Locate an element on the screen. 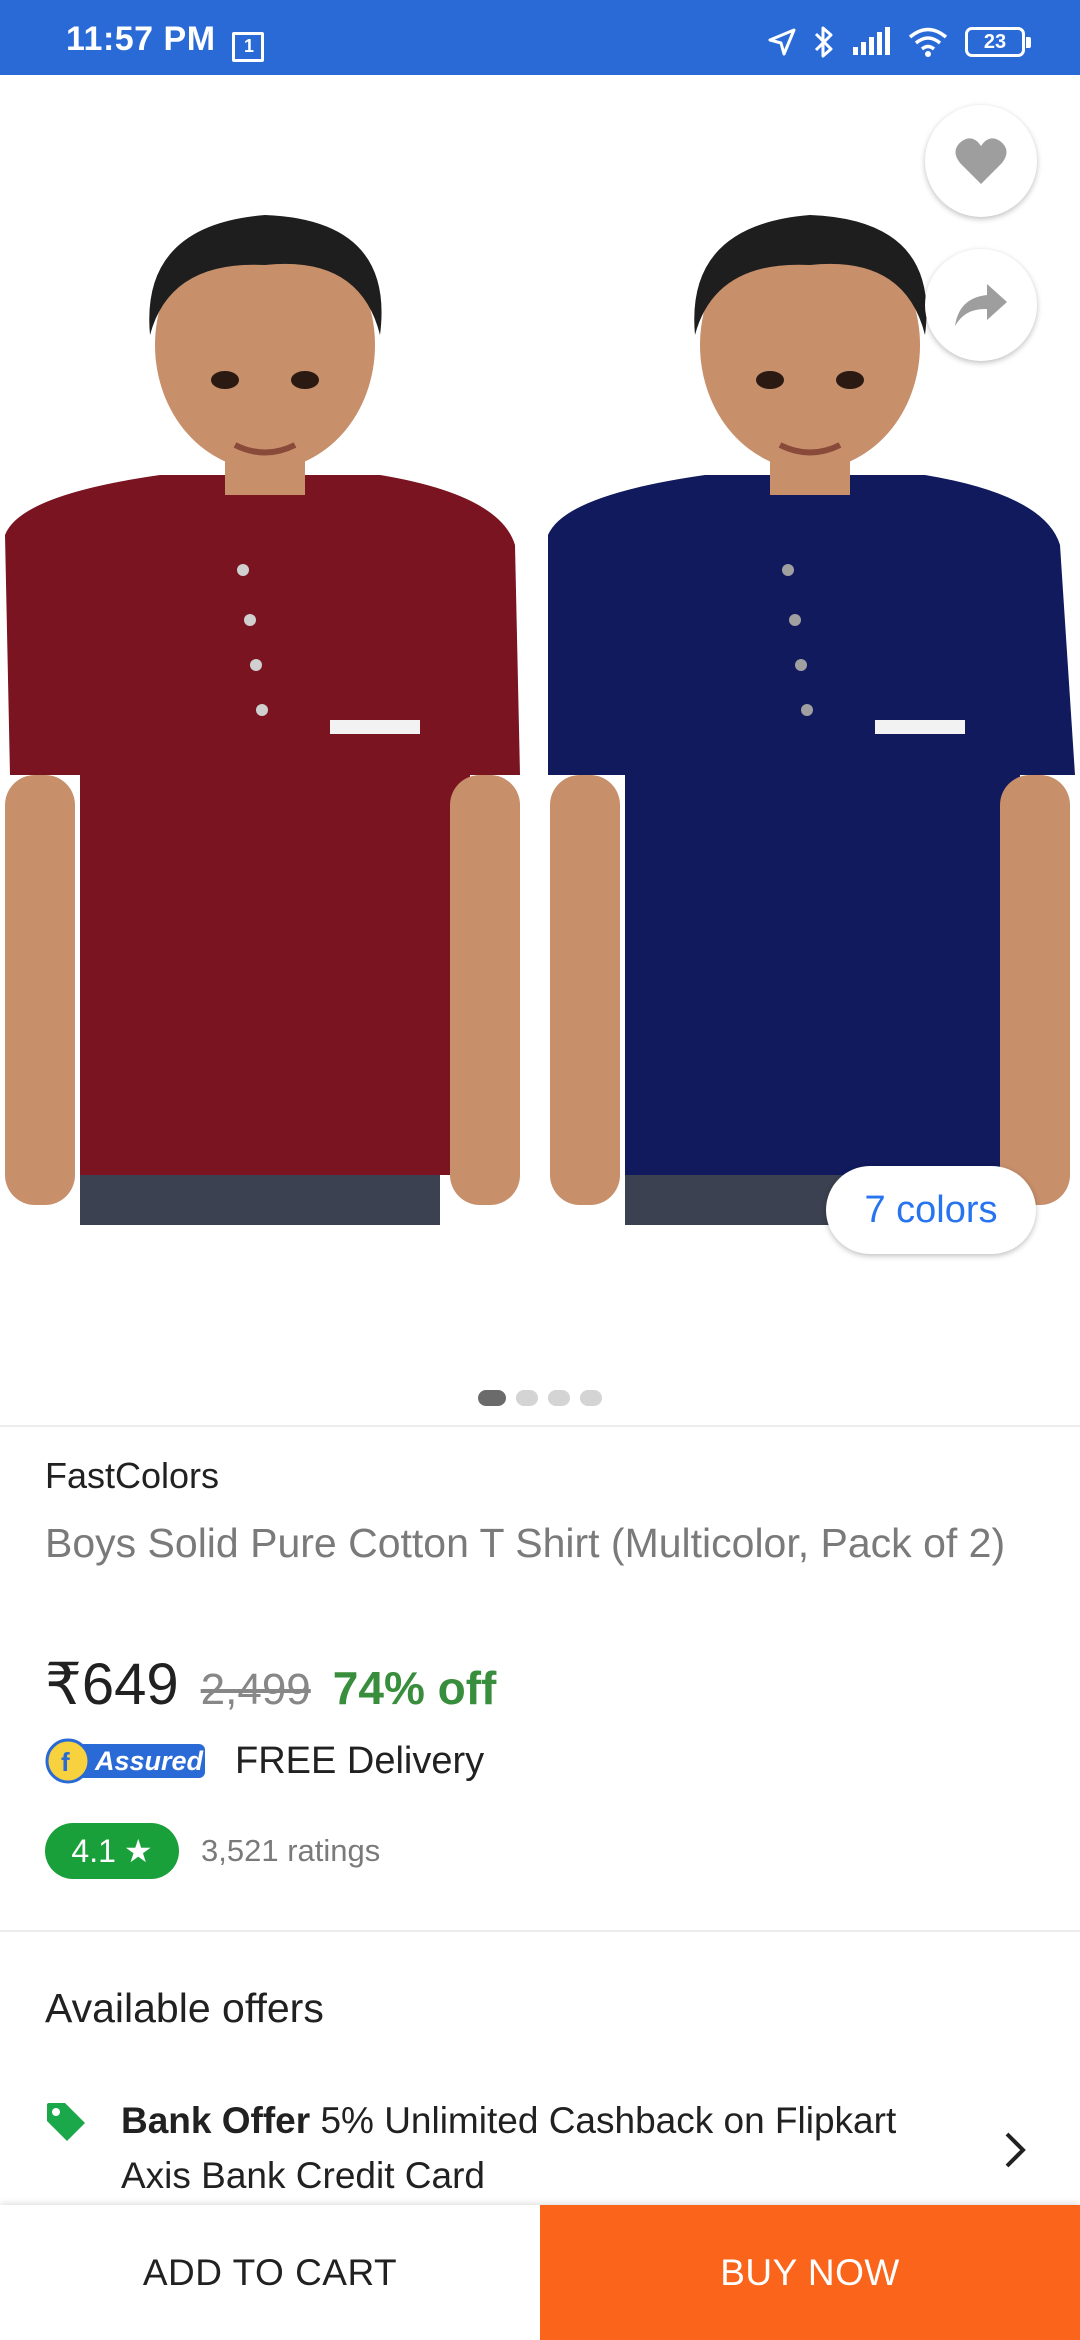 This screenshot has height=2340, width=1080. selling-price: ₹649 is located at coordinates (112, 1684).